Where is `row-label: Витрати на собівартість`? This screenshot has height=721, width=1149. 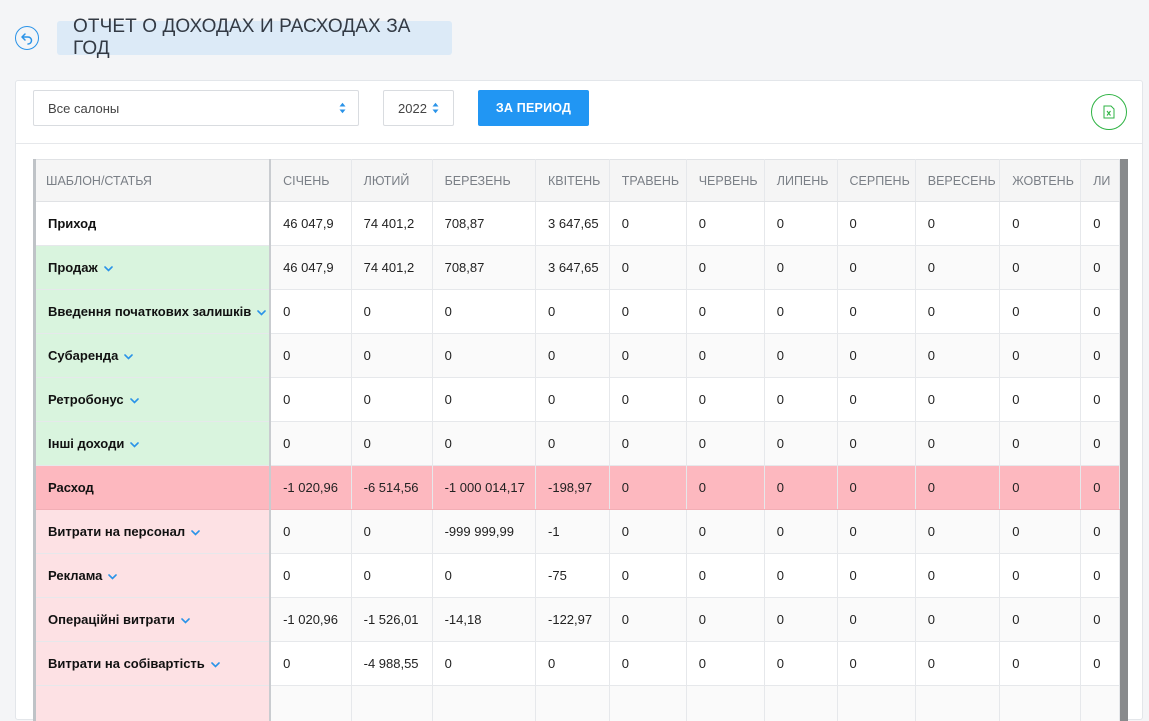
row-label: Витрати на собівартість is located at coordinates (126, 663).